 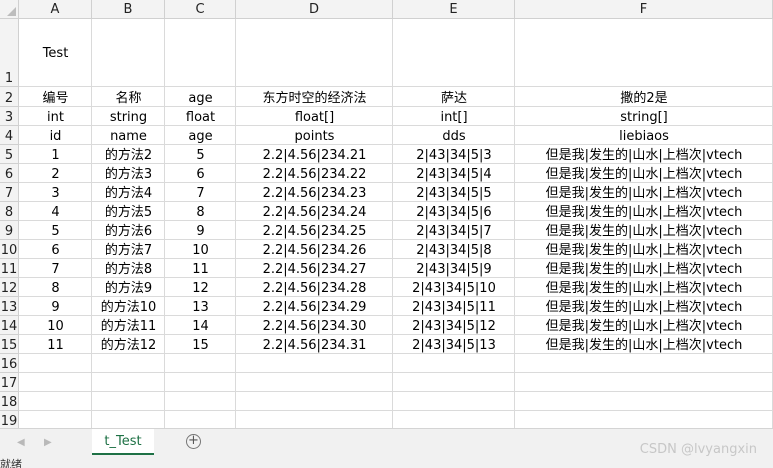 What do you see at coordinates (128, 135) in the screenshot?
I see `cell: name` at bounding box center [128, 135].